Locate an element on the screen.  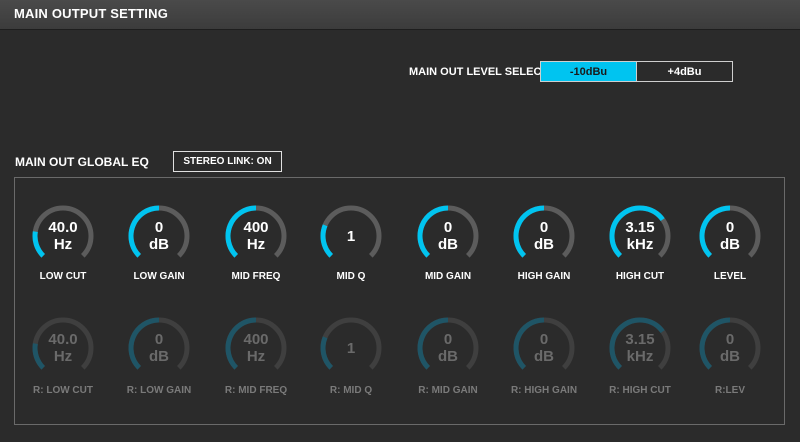
knob-high-cut: 3.15 kHz is located at coordinates (640, 236).